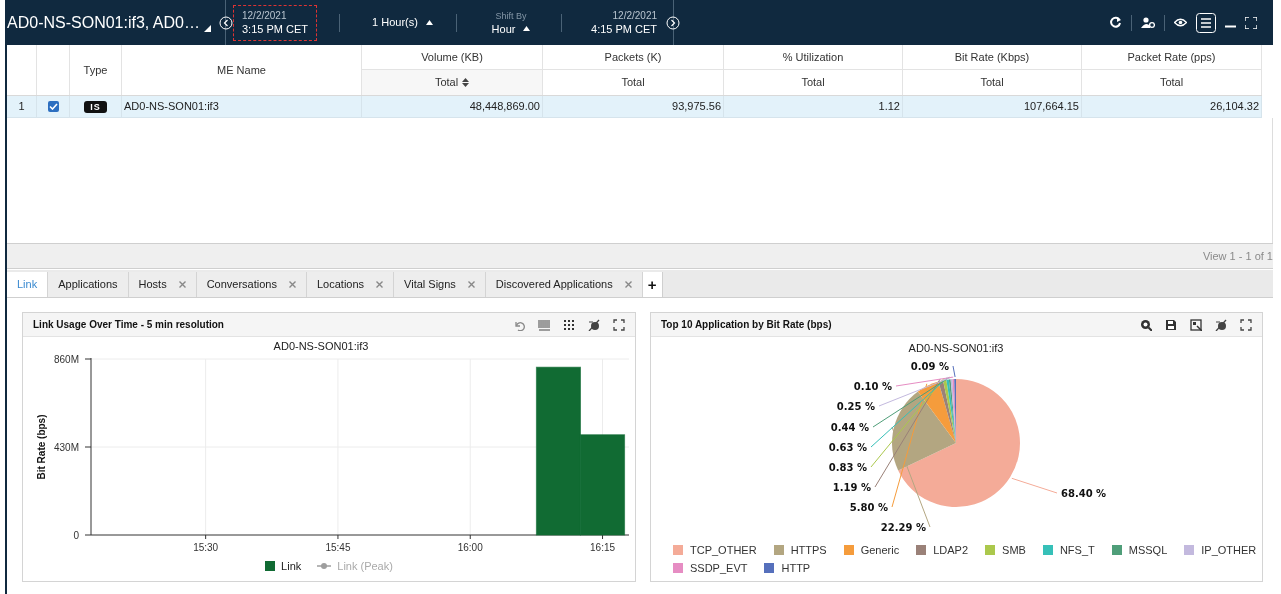 This screenshot has height=594, width=1281. I want to click on legend-label: LDAP2, so click(951, 550).